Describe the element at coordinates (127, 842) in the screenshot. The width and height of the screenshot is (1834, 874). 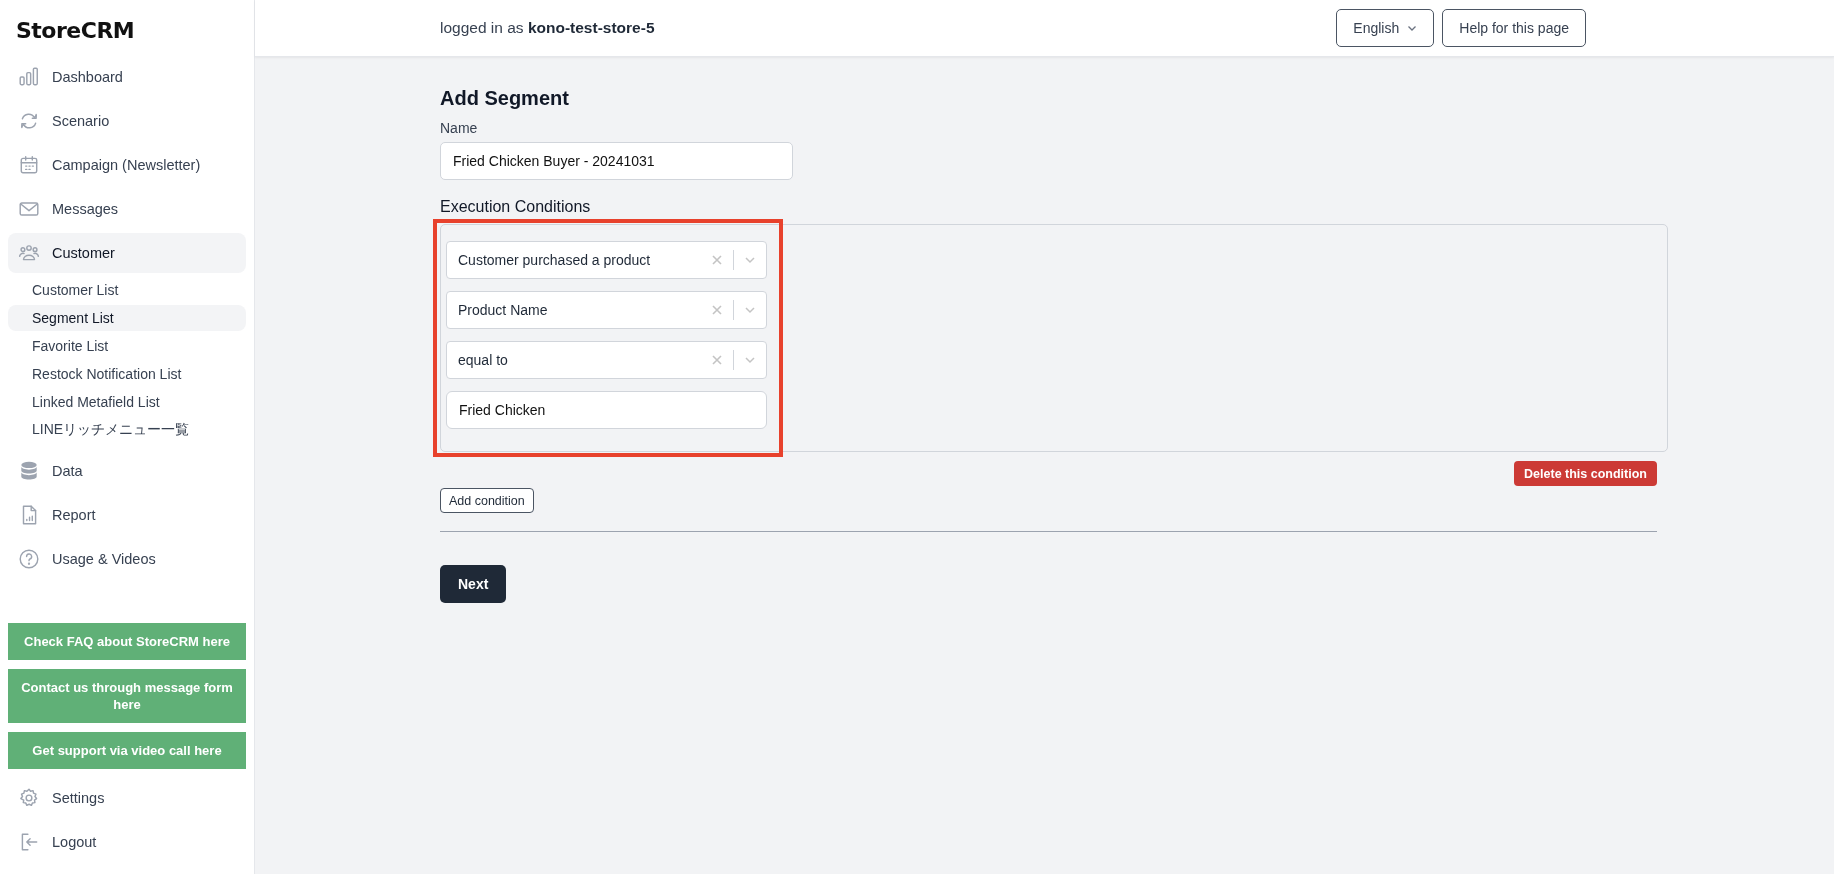
I see `nav-item: Logout` at that location.